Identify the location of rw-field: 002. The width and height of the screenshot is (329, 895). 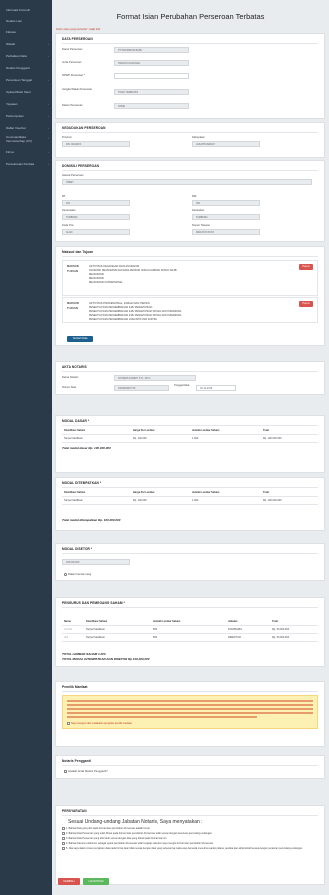
(226, 203).